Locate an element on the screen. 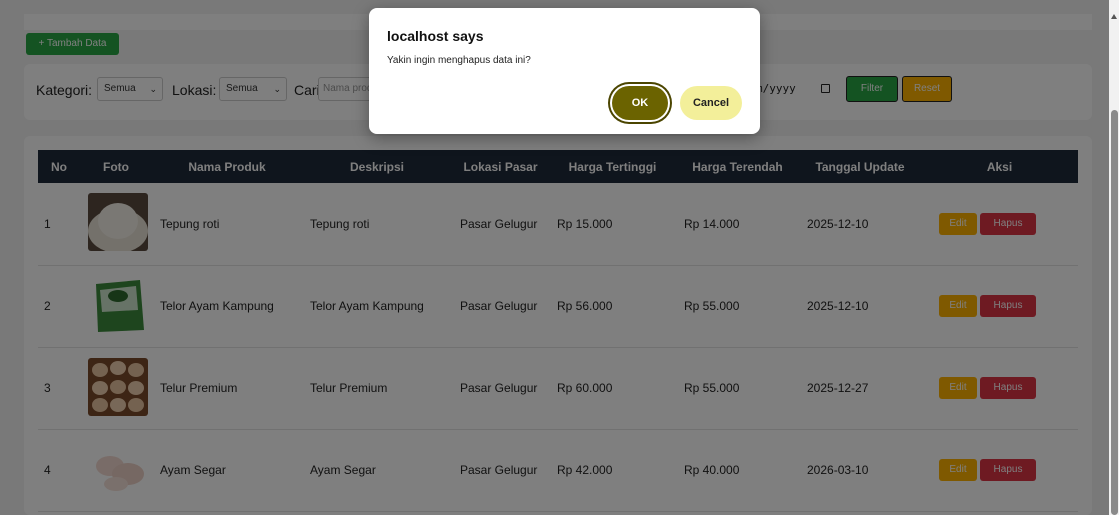  cancel-button: Cancel is located at coordinates (711, 103).